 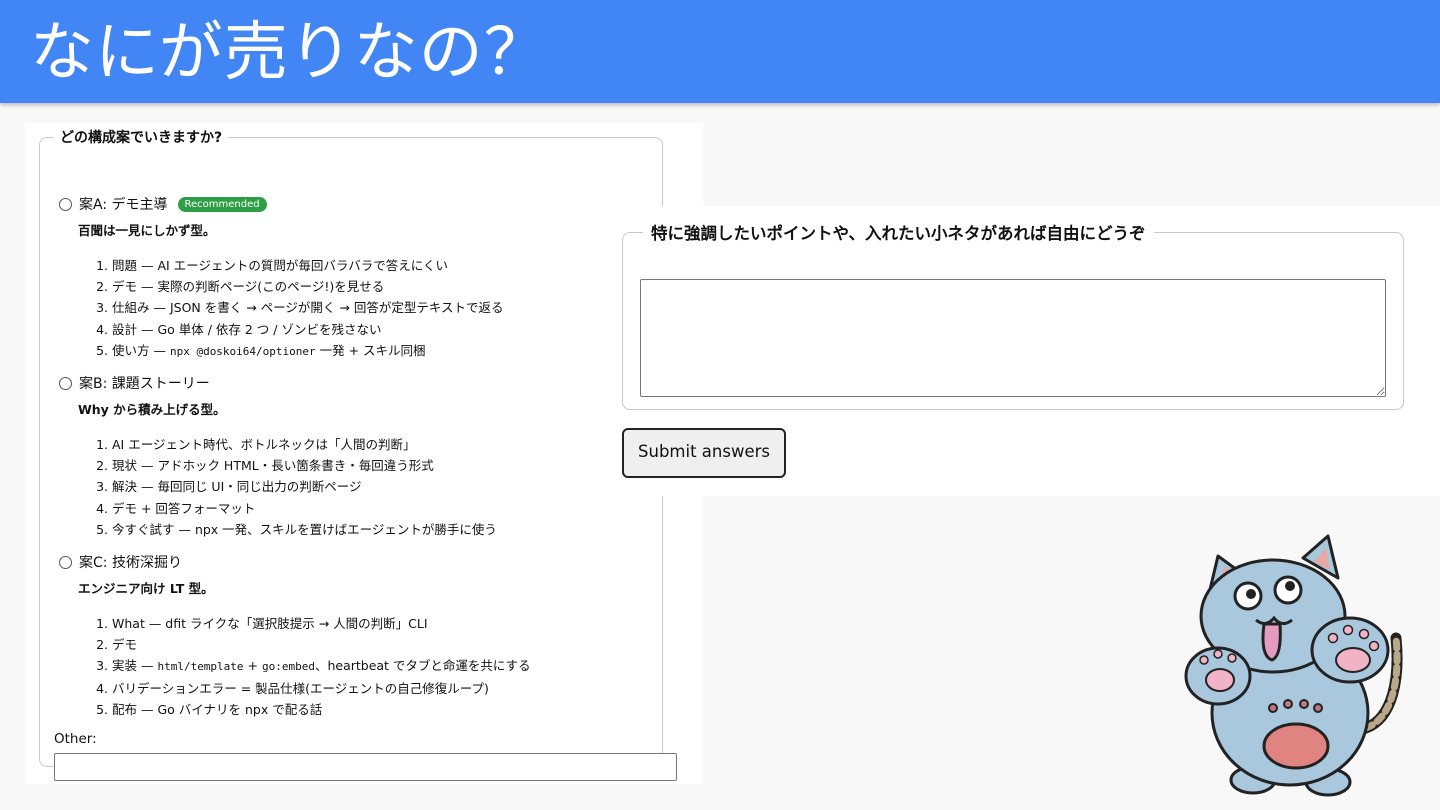 I want to click on option-b-subtitle: Why から積み上げる型。, so click(x=152, y=409).